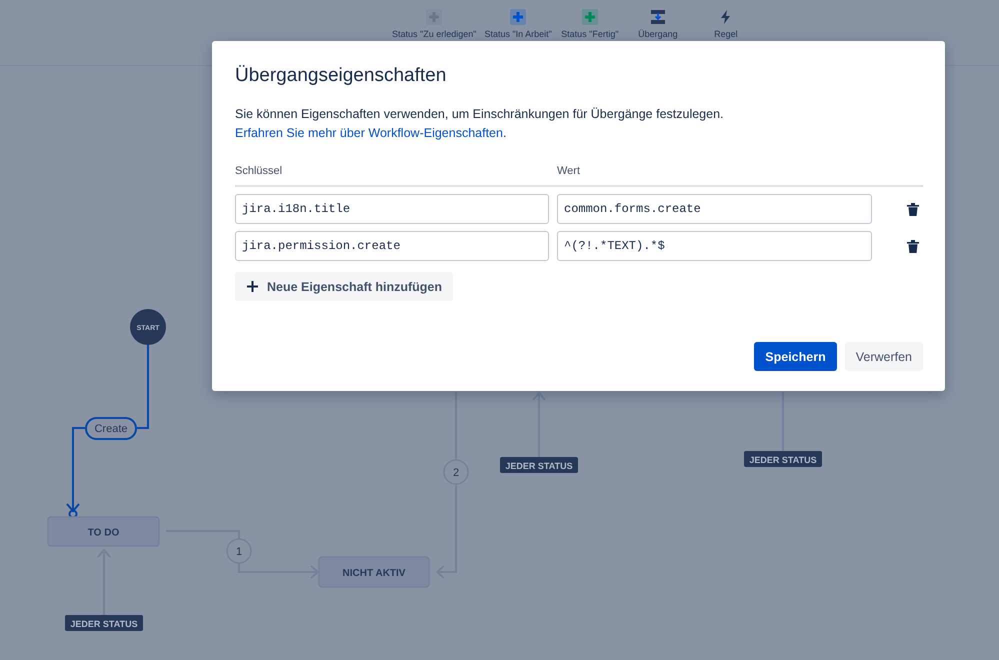  Describe the element at coordinates (883, 356) in the screenshot. I see `discard-button: Verwerfen` at that location.